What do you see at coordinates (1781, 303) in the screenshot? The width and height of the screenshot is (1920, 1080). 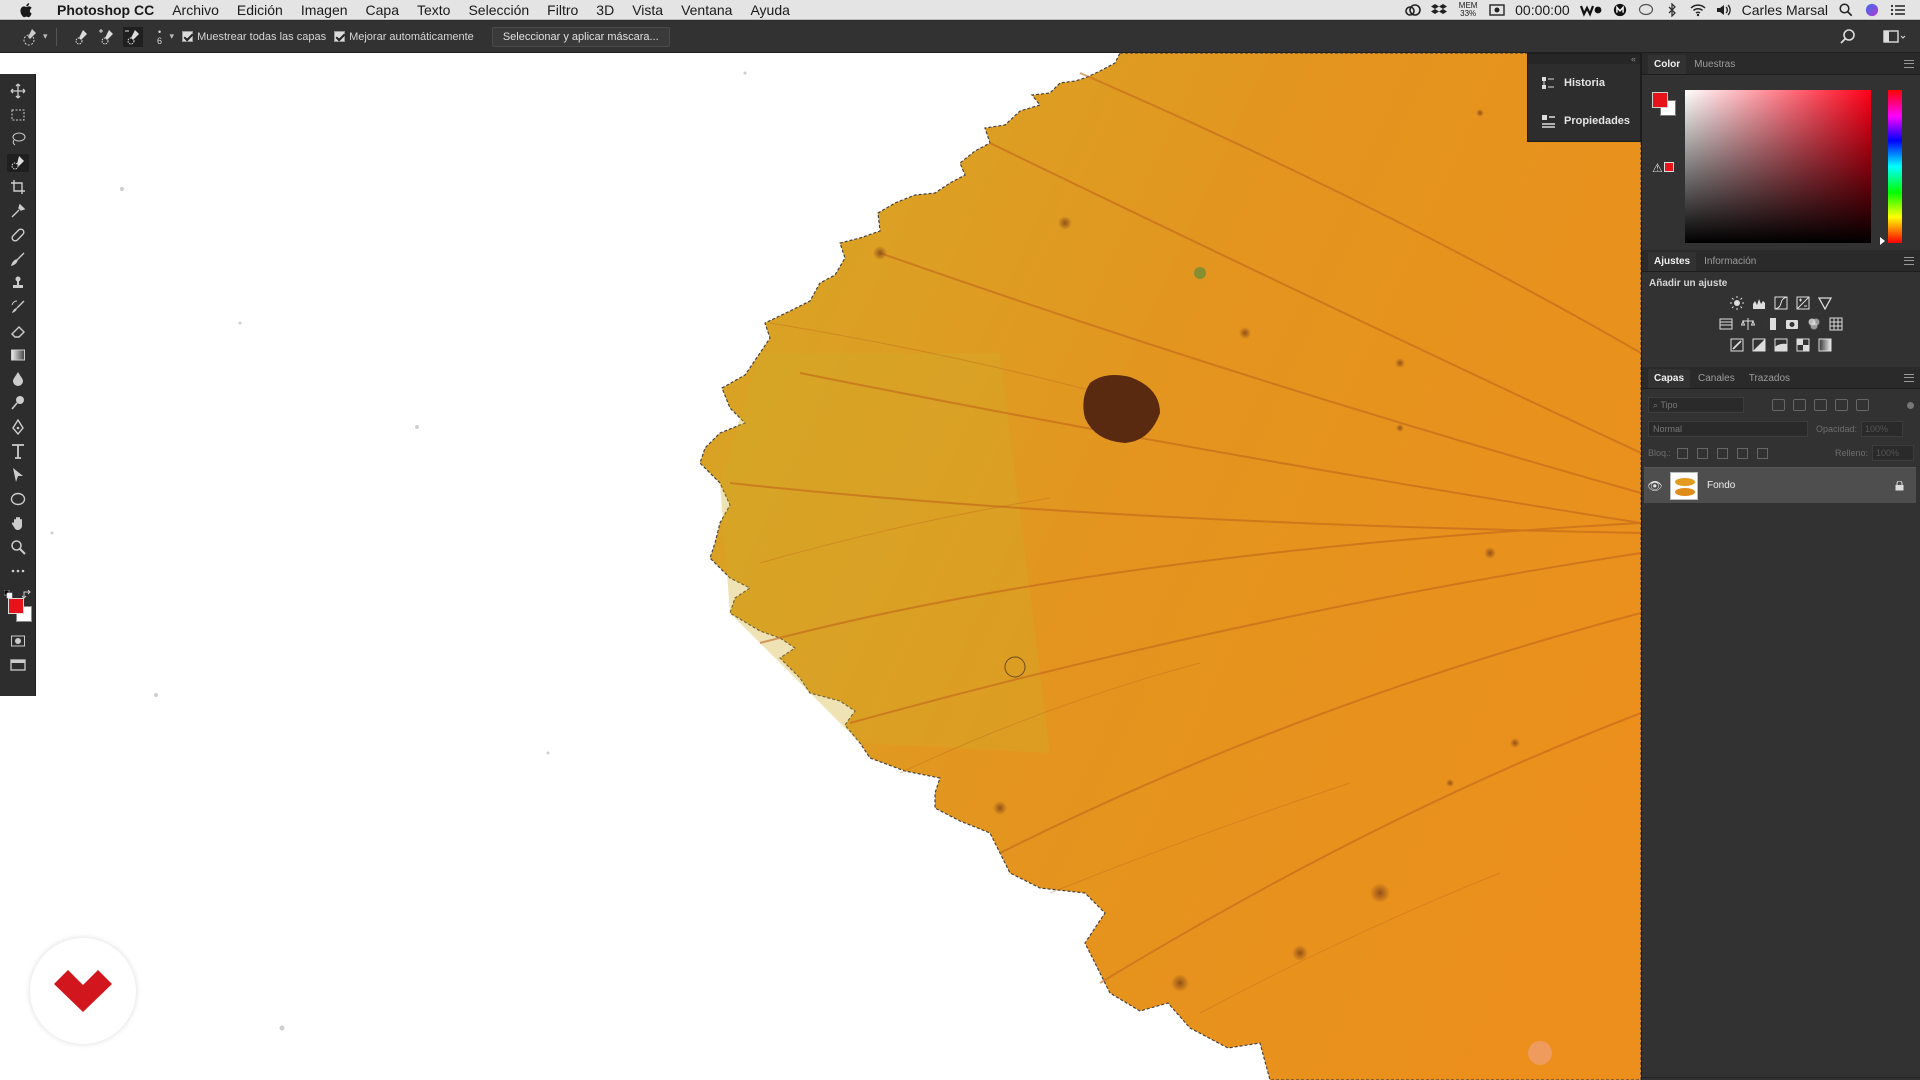 I see `curves-icon` at bounding box center [1781, 303].